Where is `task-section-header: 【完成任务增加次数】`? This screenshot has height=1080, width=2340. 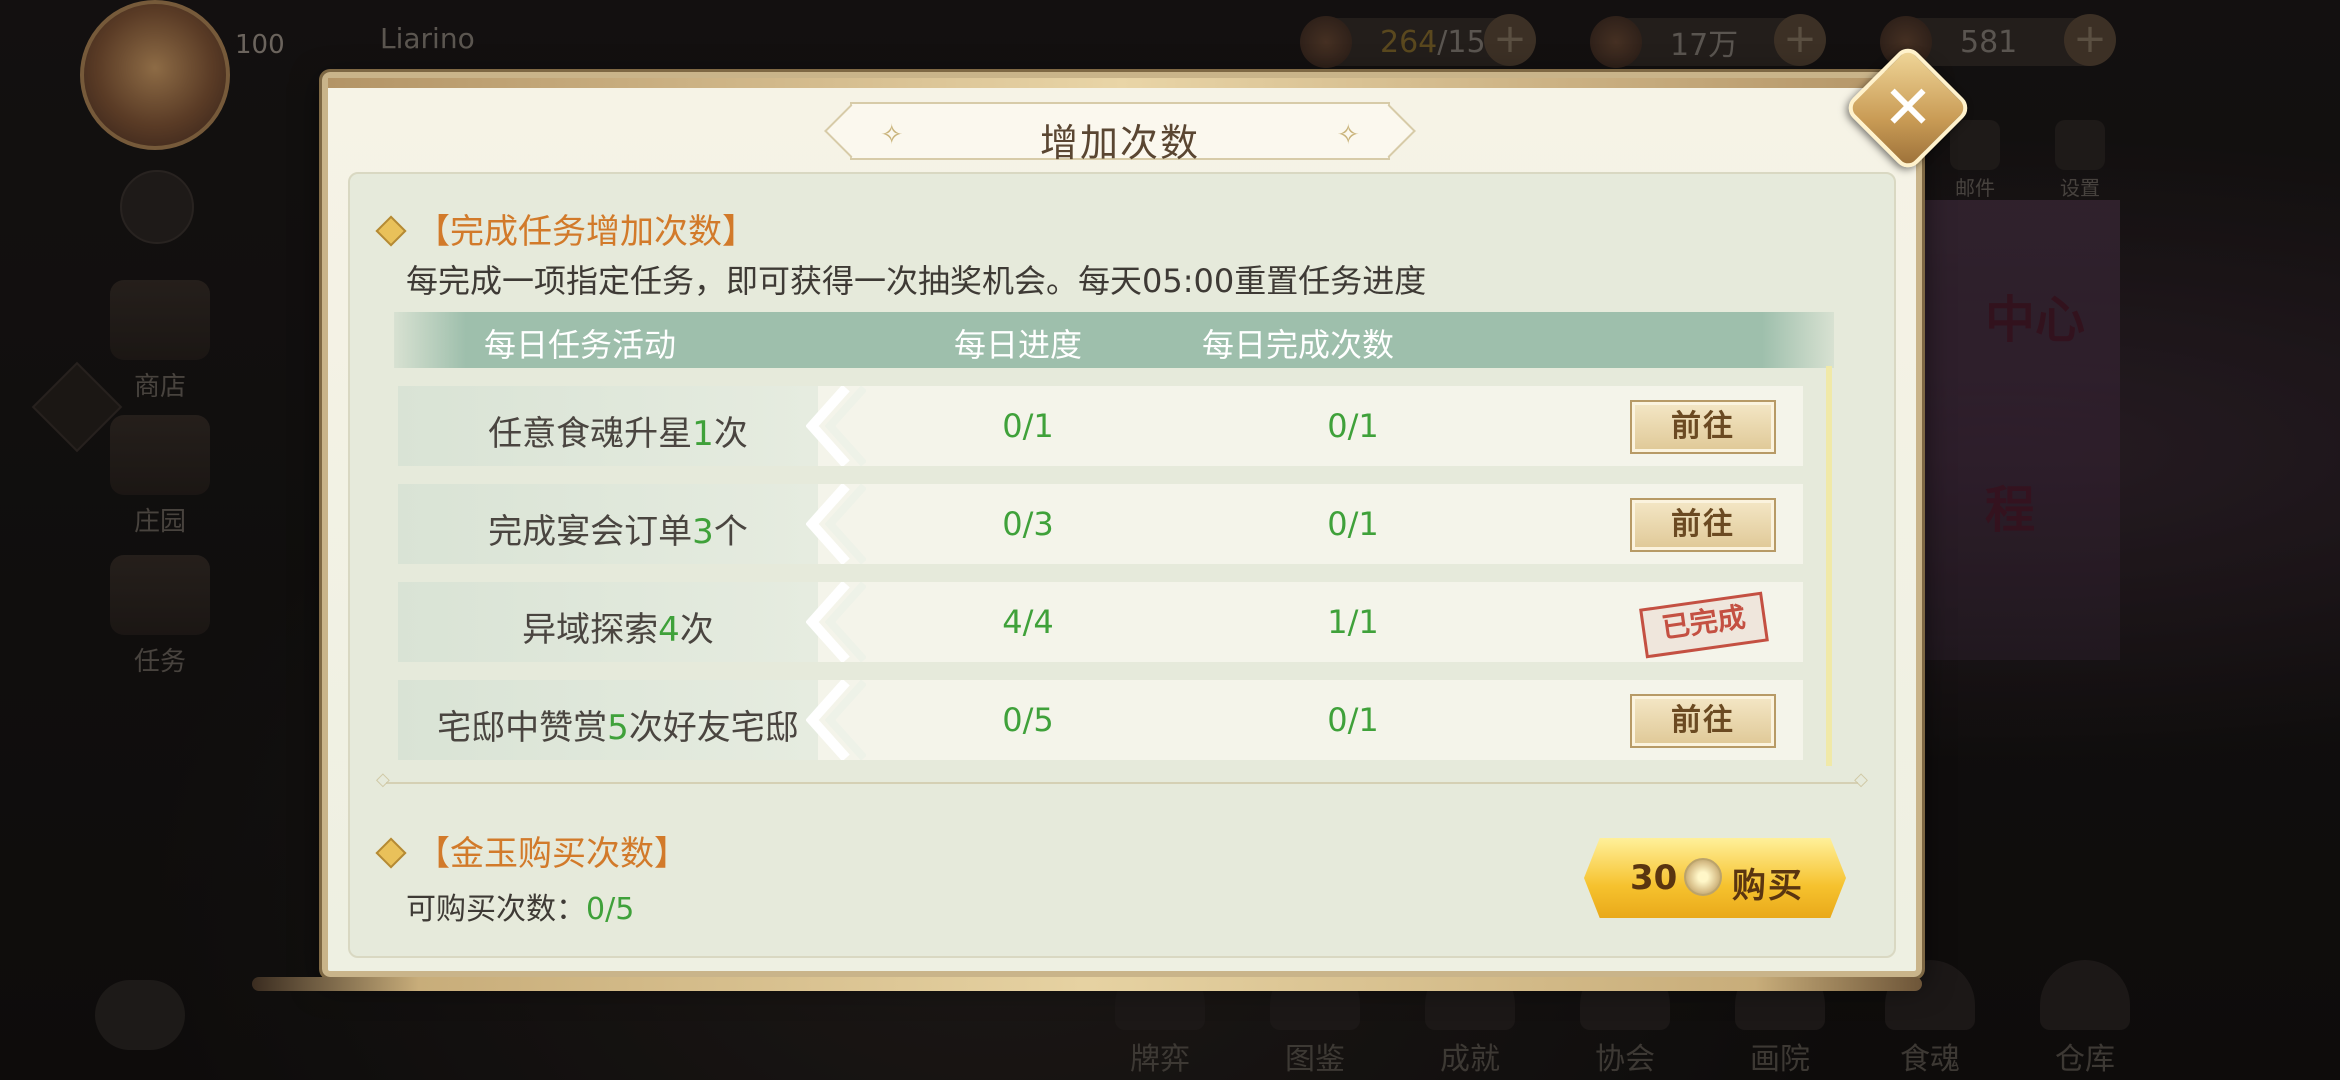
task-section-header: 【完成任务增加次数】 is located at coordinates (565, 228).